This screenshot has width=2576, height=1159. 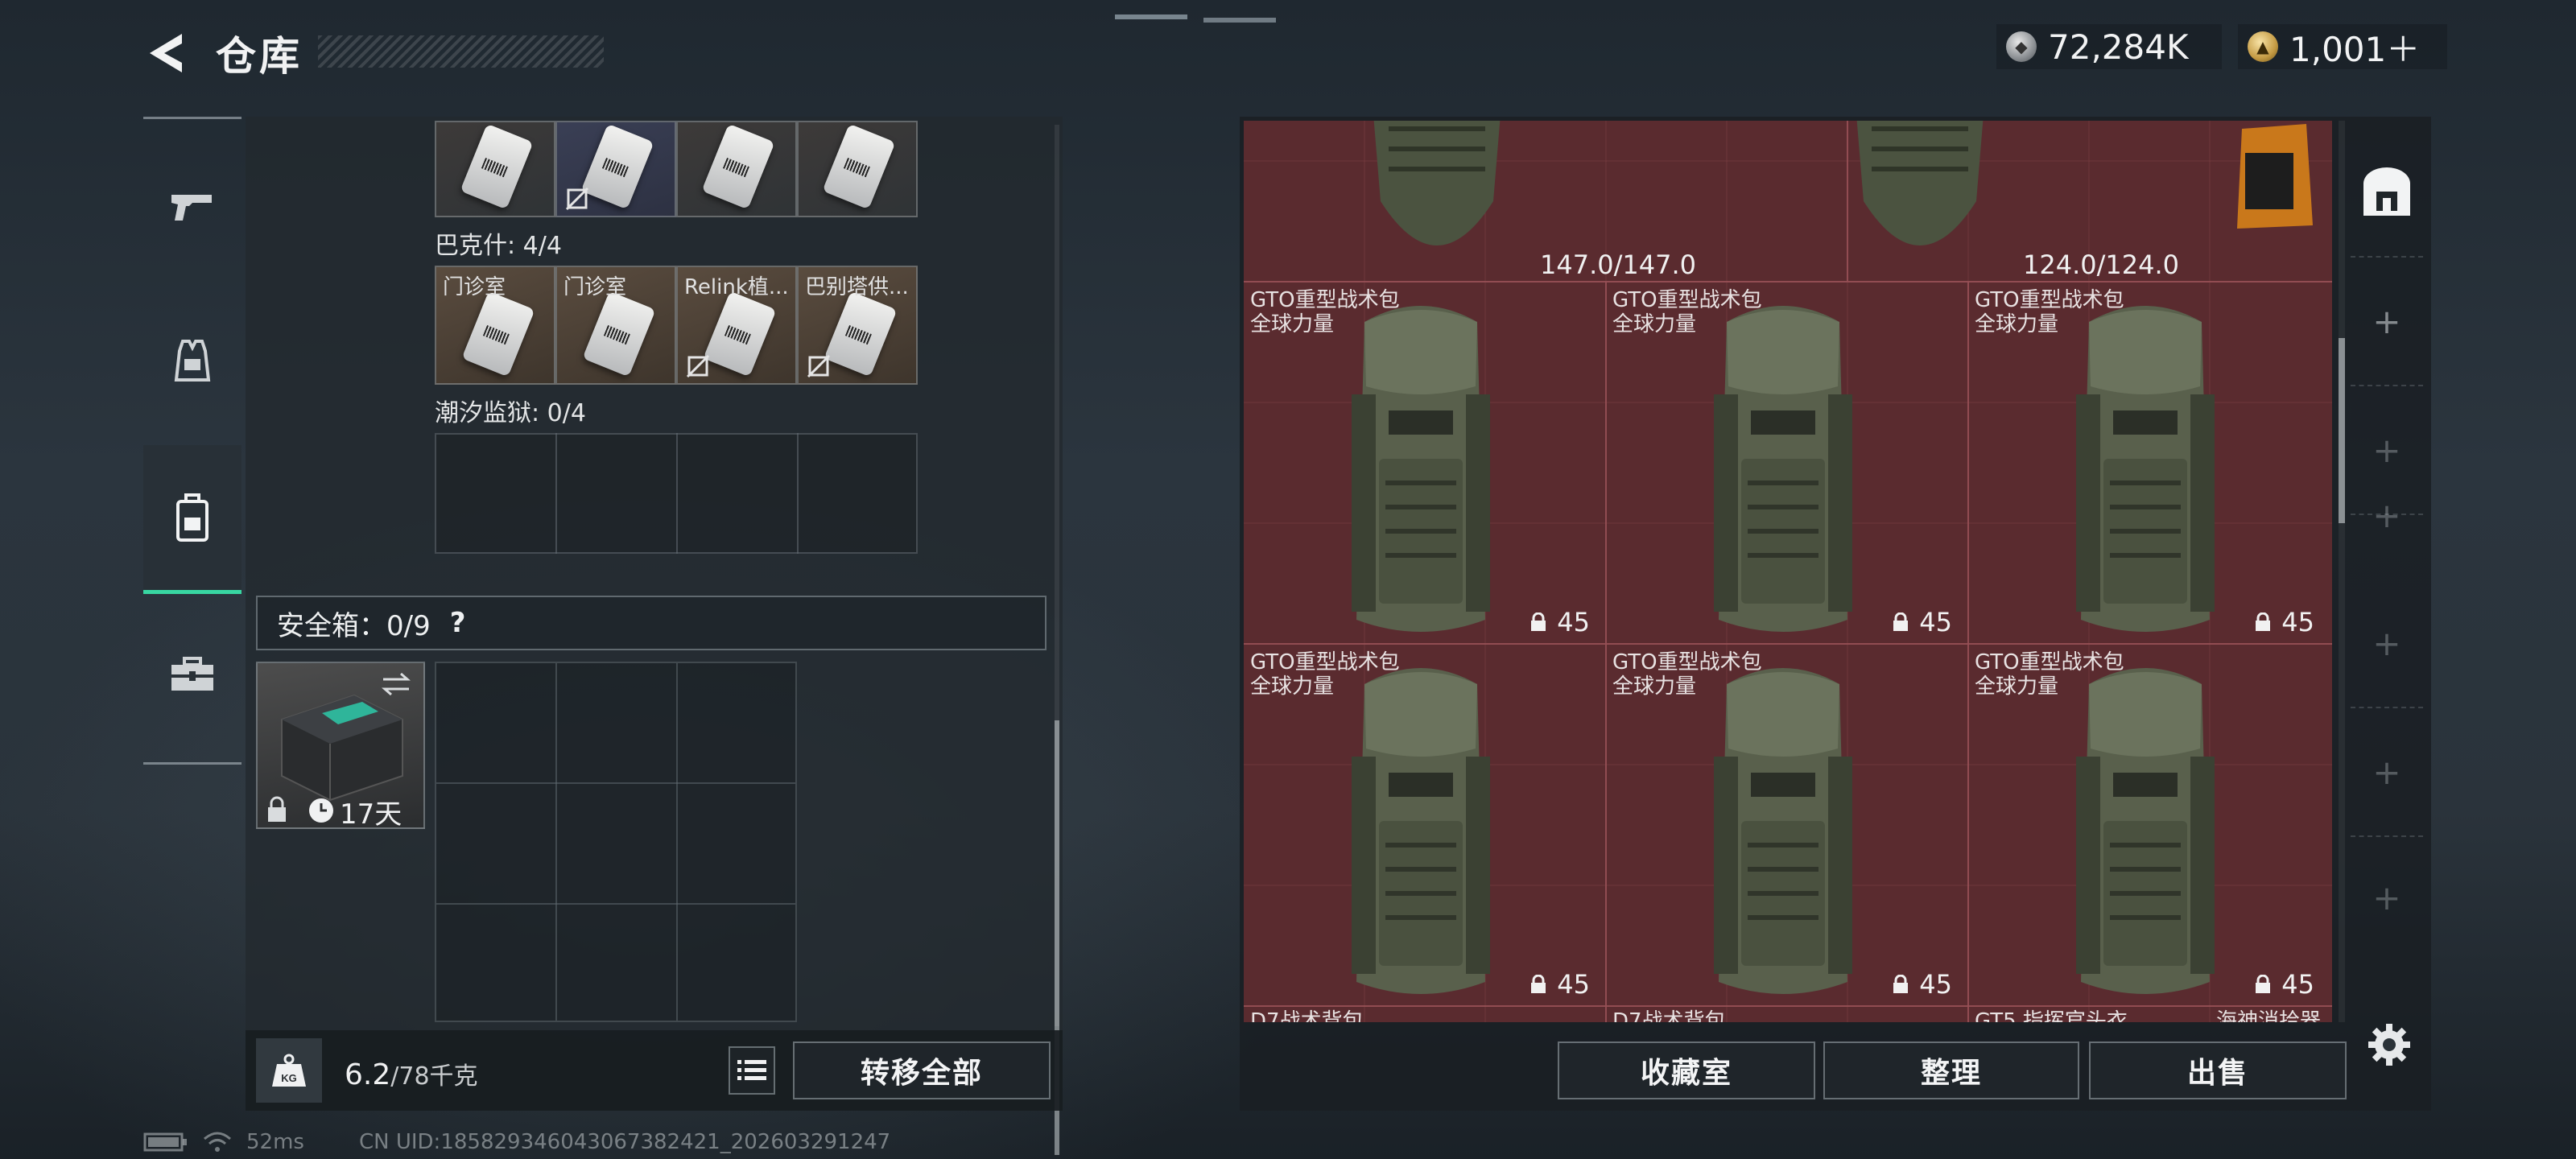 I want to click on list-view-button, so click(x=752, y=1070).